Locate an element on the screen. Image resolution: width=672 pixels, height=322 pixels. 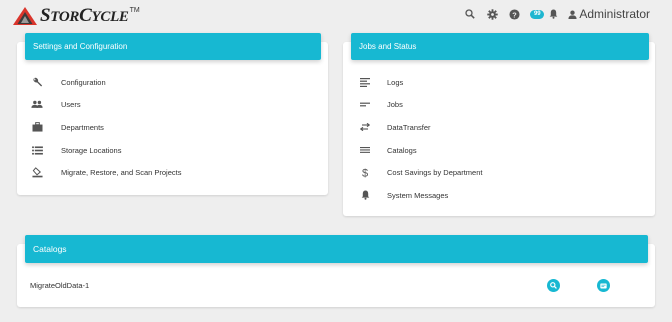
menu-item-label: Departments is located at coordinates (82, 127).